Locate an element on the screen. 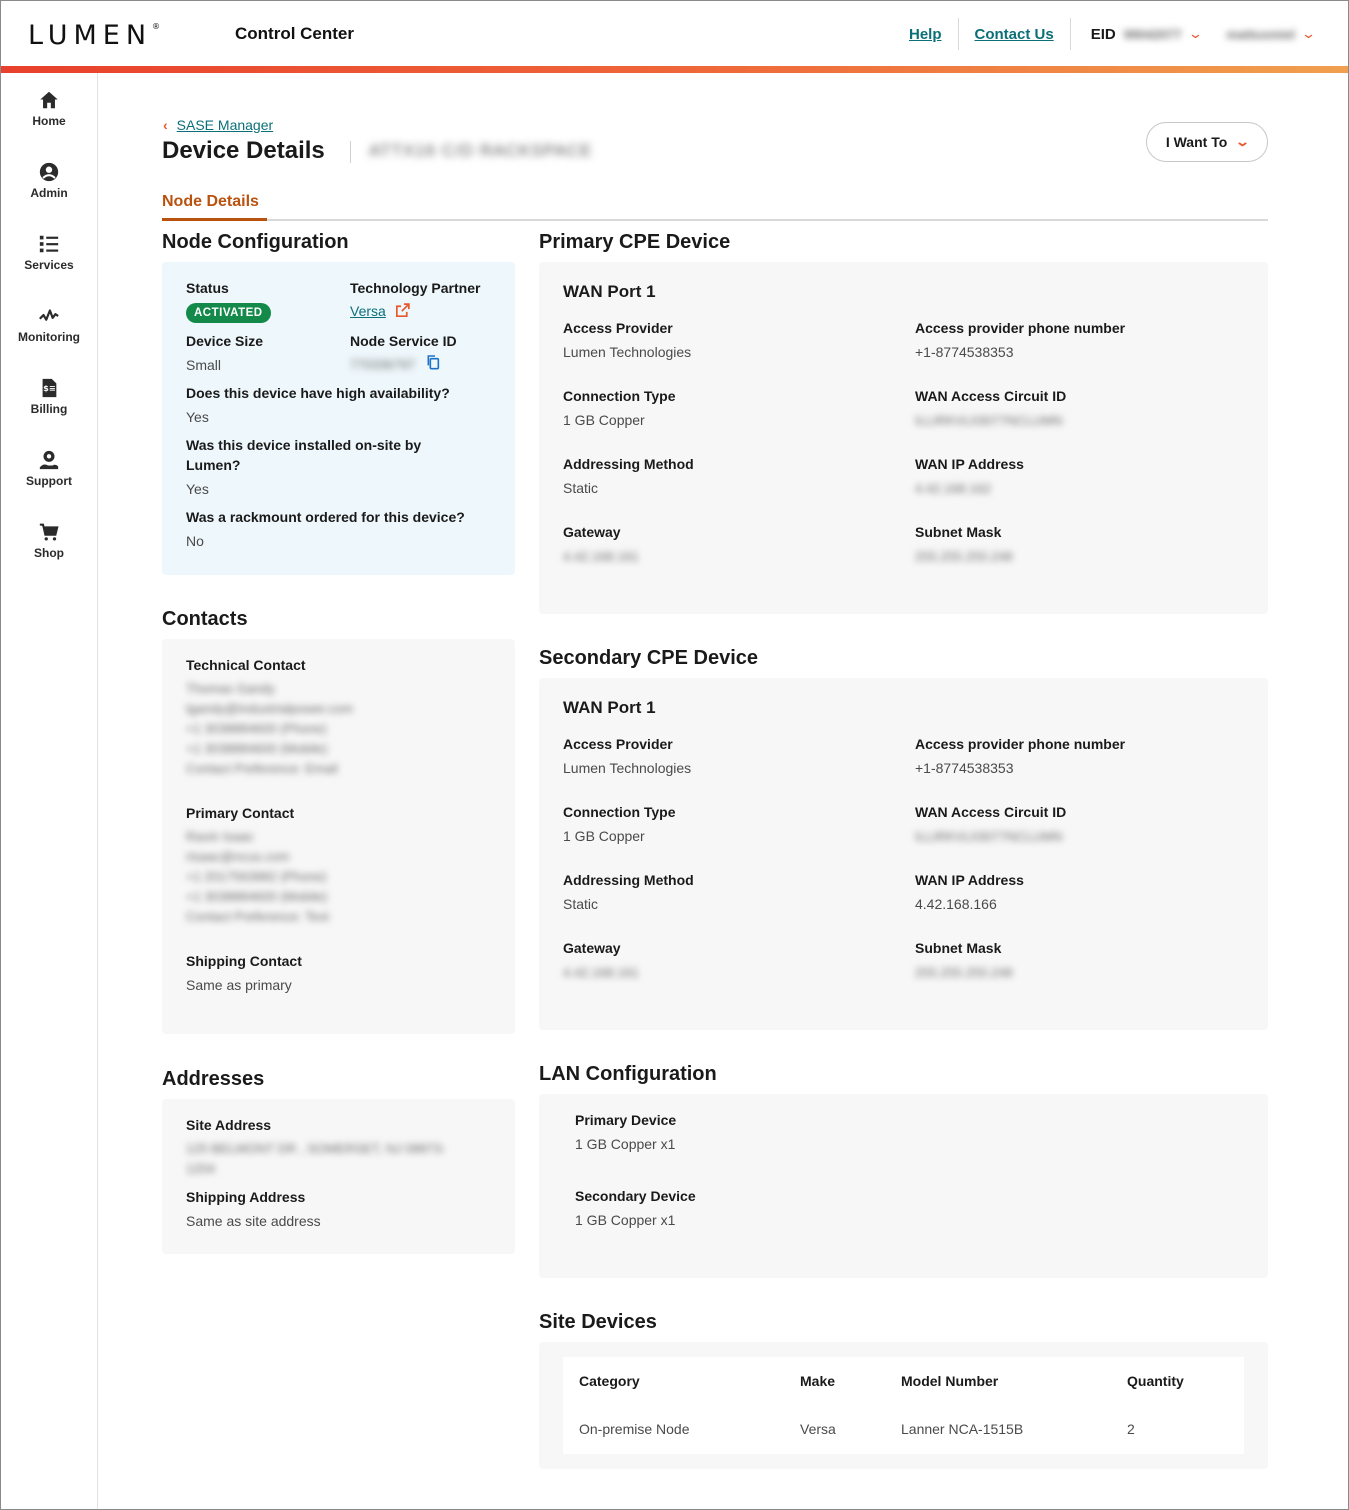 Image resolution: width=1349 pixels, height=1510 pixels. primary-contact-label: Primary Contact is located at coordinates (240, 813).